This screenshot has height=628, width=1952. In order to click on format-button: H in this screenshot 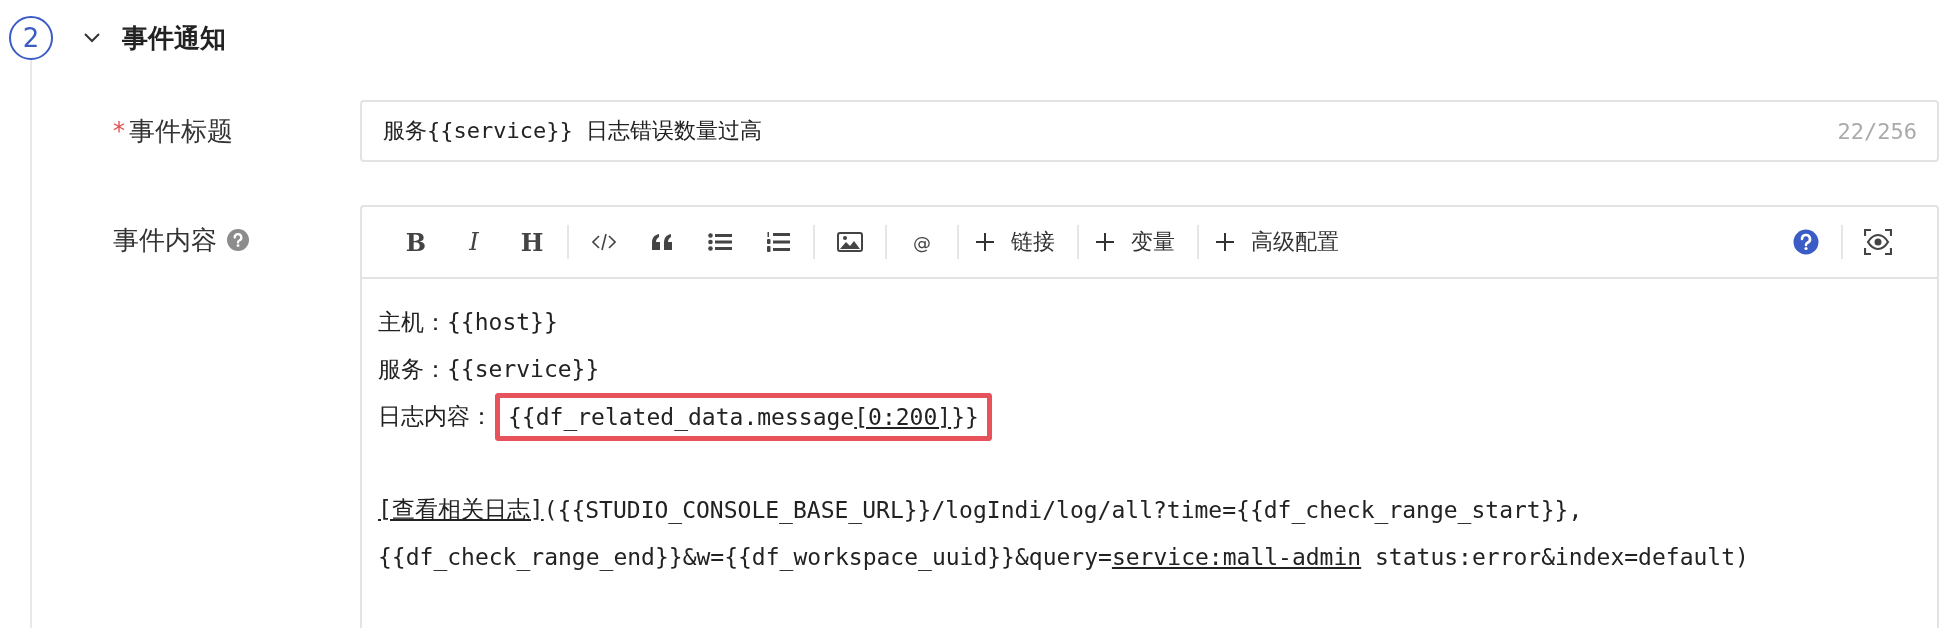, I will do `click(532, 242)`.